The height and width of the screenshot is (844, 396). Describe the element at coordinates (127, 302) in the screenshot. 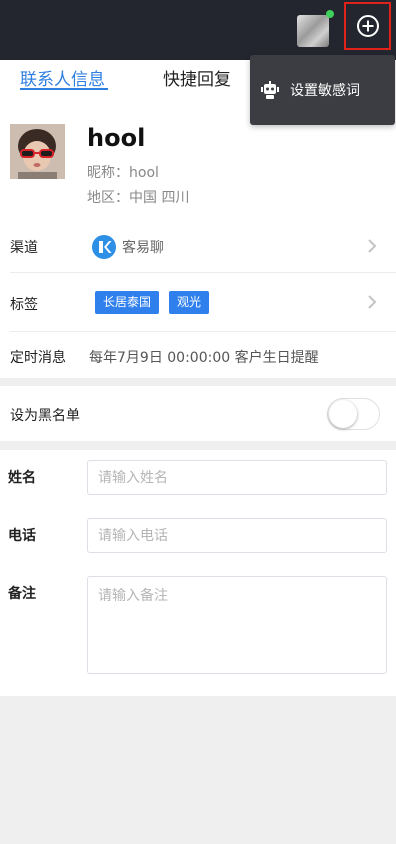

I see `tag-item: 长居泰国` at that location.